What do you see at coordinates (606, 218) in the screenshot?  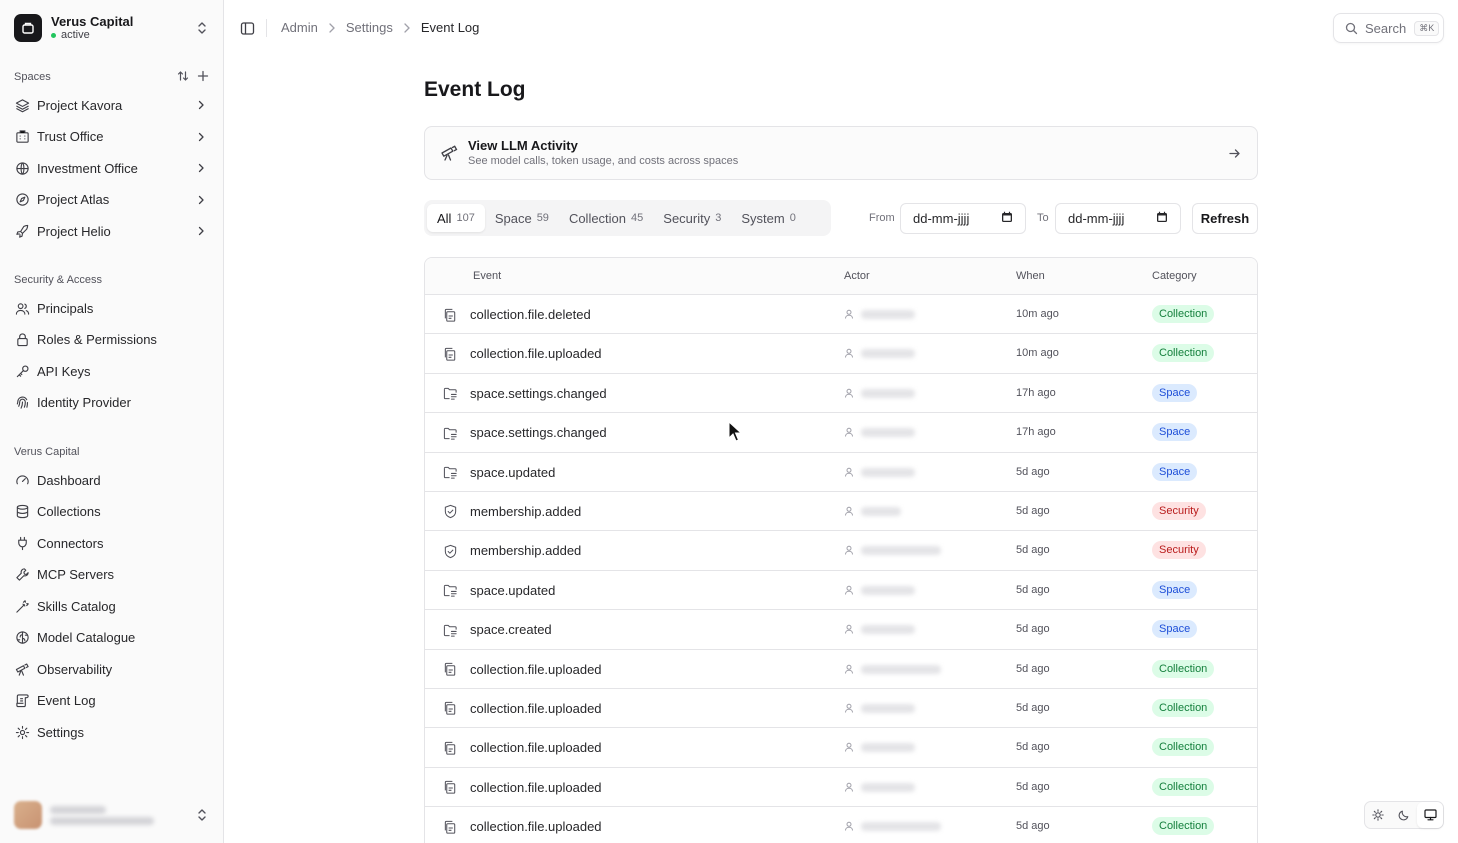 I see `tab-collection: Collection 45` at bounding box center [606, 218].